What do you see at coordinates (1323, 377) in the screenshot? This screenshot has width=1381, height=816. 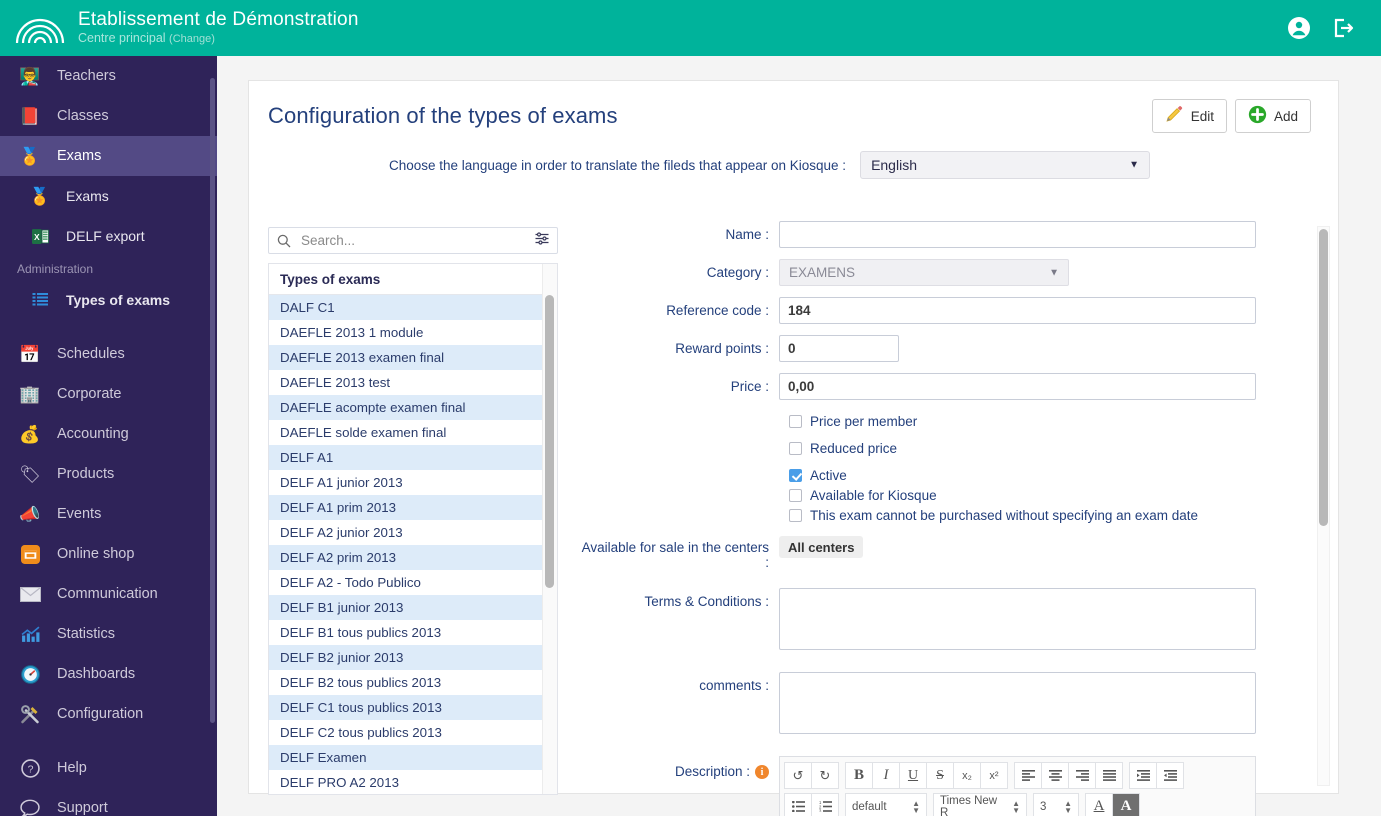 I see `form-scrollbar-thumb` at bounding box center [1323, 377].